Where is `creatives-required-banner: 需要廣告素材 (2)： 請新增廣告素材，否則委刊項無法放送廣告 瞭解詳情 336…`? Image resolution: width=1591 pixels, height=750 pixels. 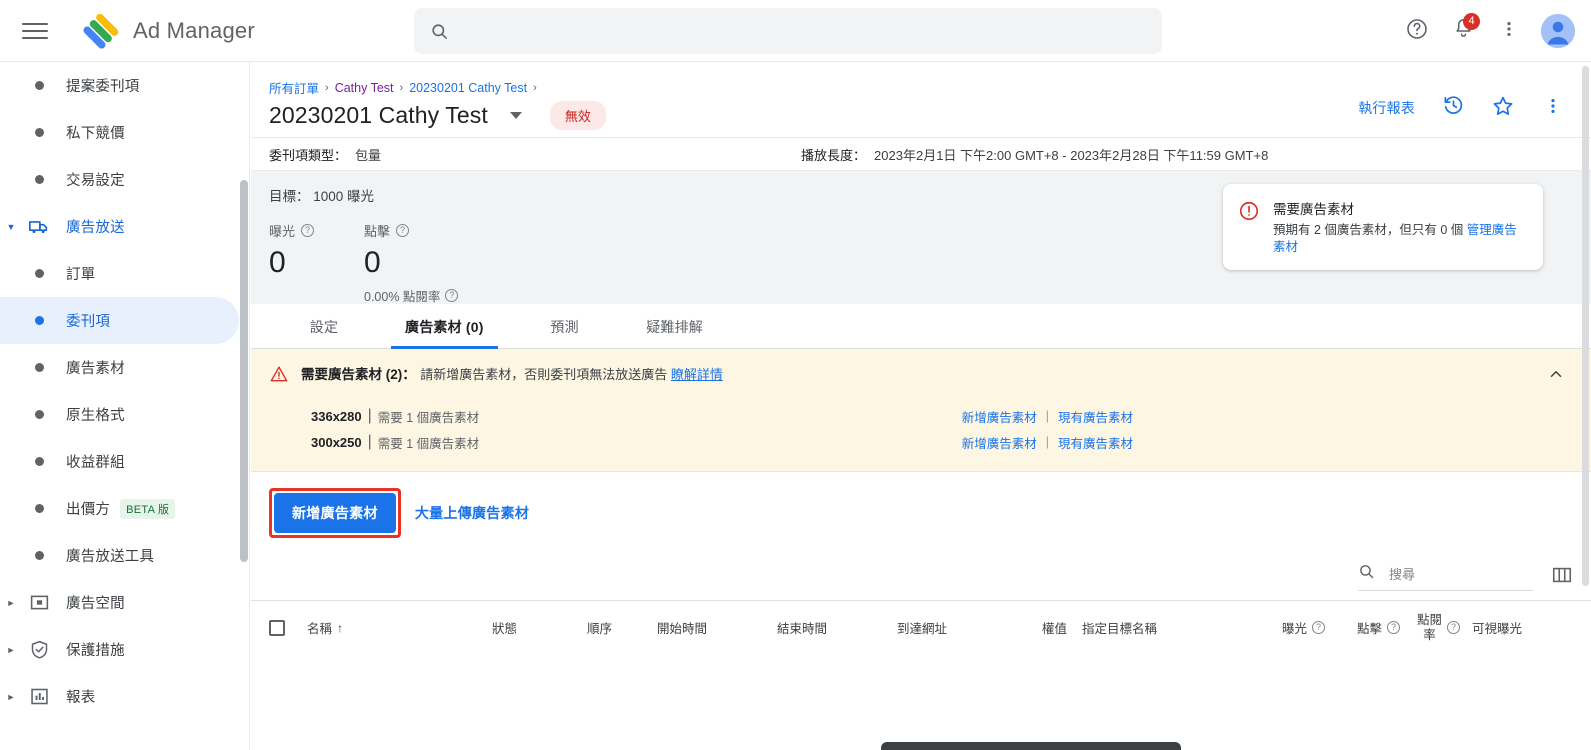 creatives-required-banner: 需要廣告素材 (2)： 請新增廣告素材，否則委刊項無法放送廣告 瞭解詳情 336… is located at coordinates (921, 410).